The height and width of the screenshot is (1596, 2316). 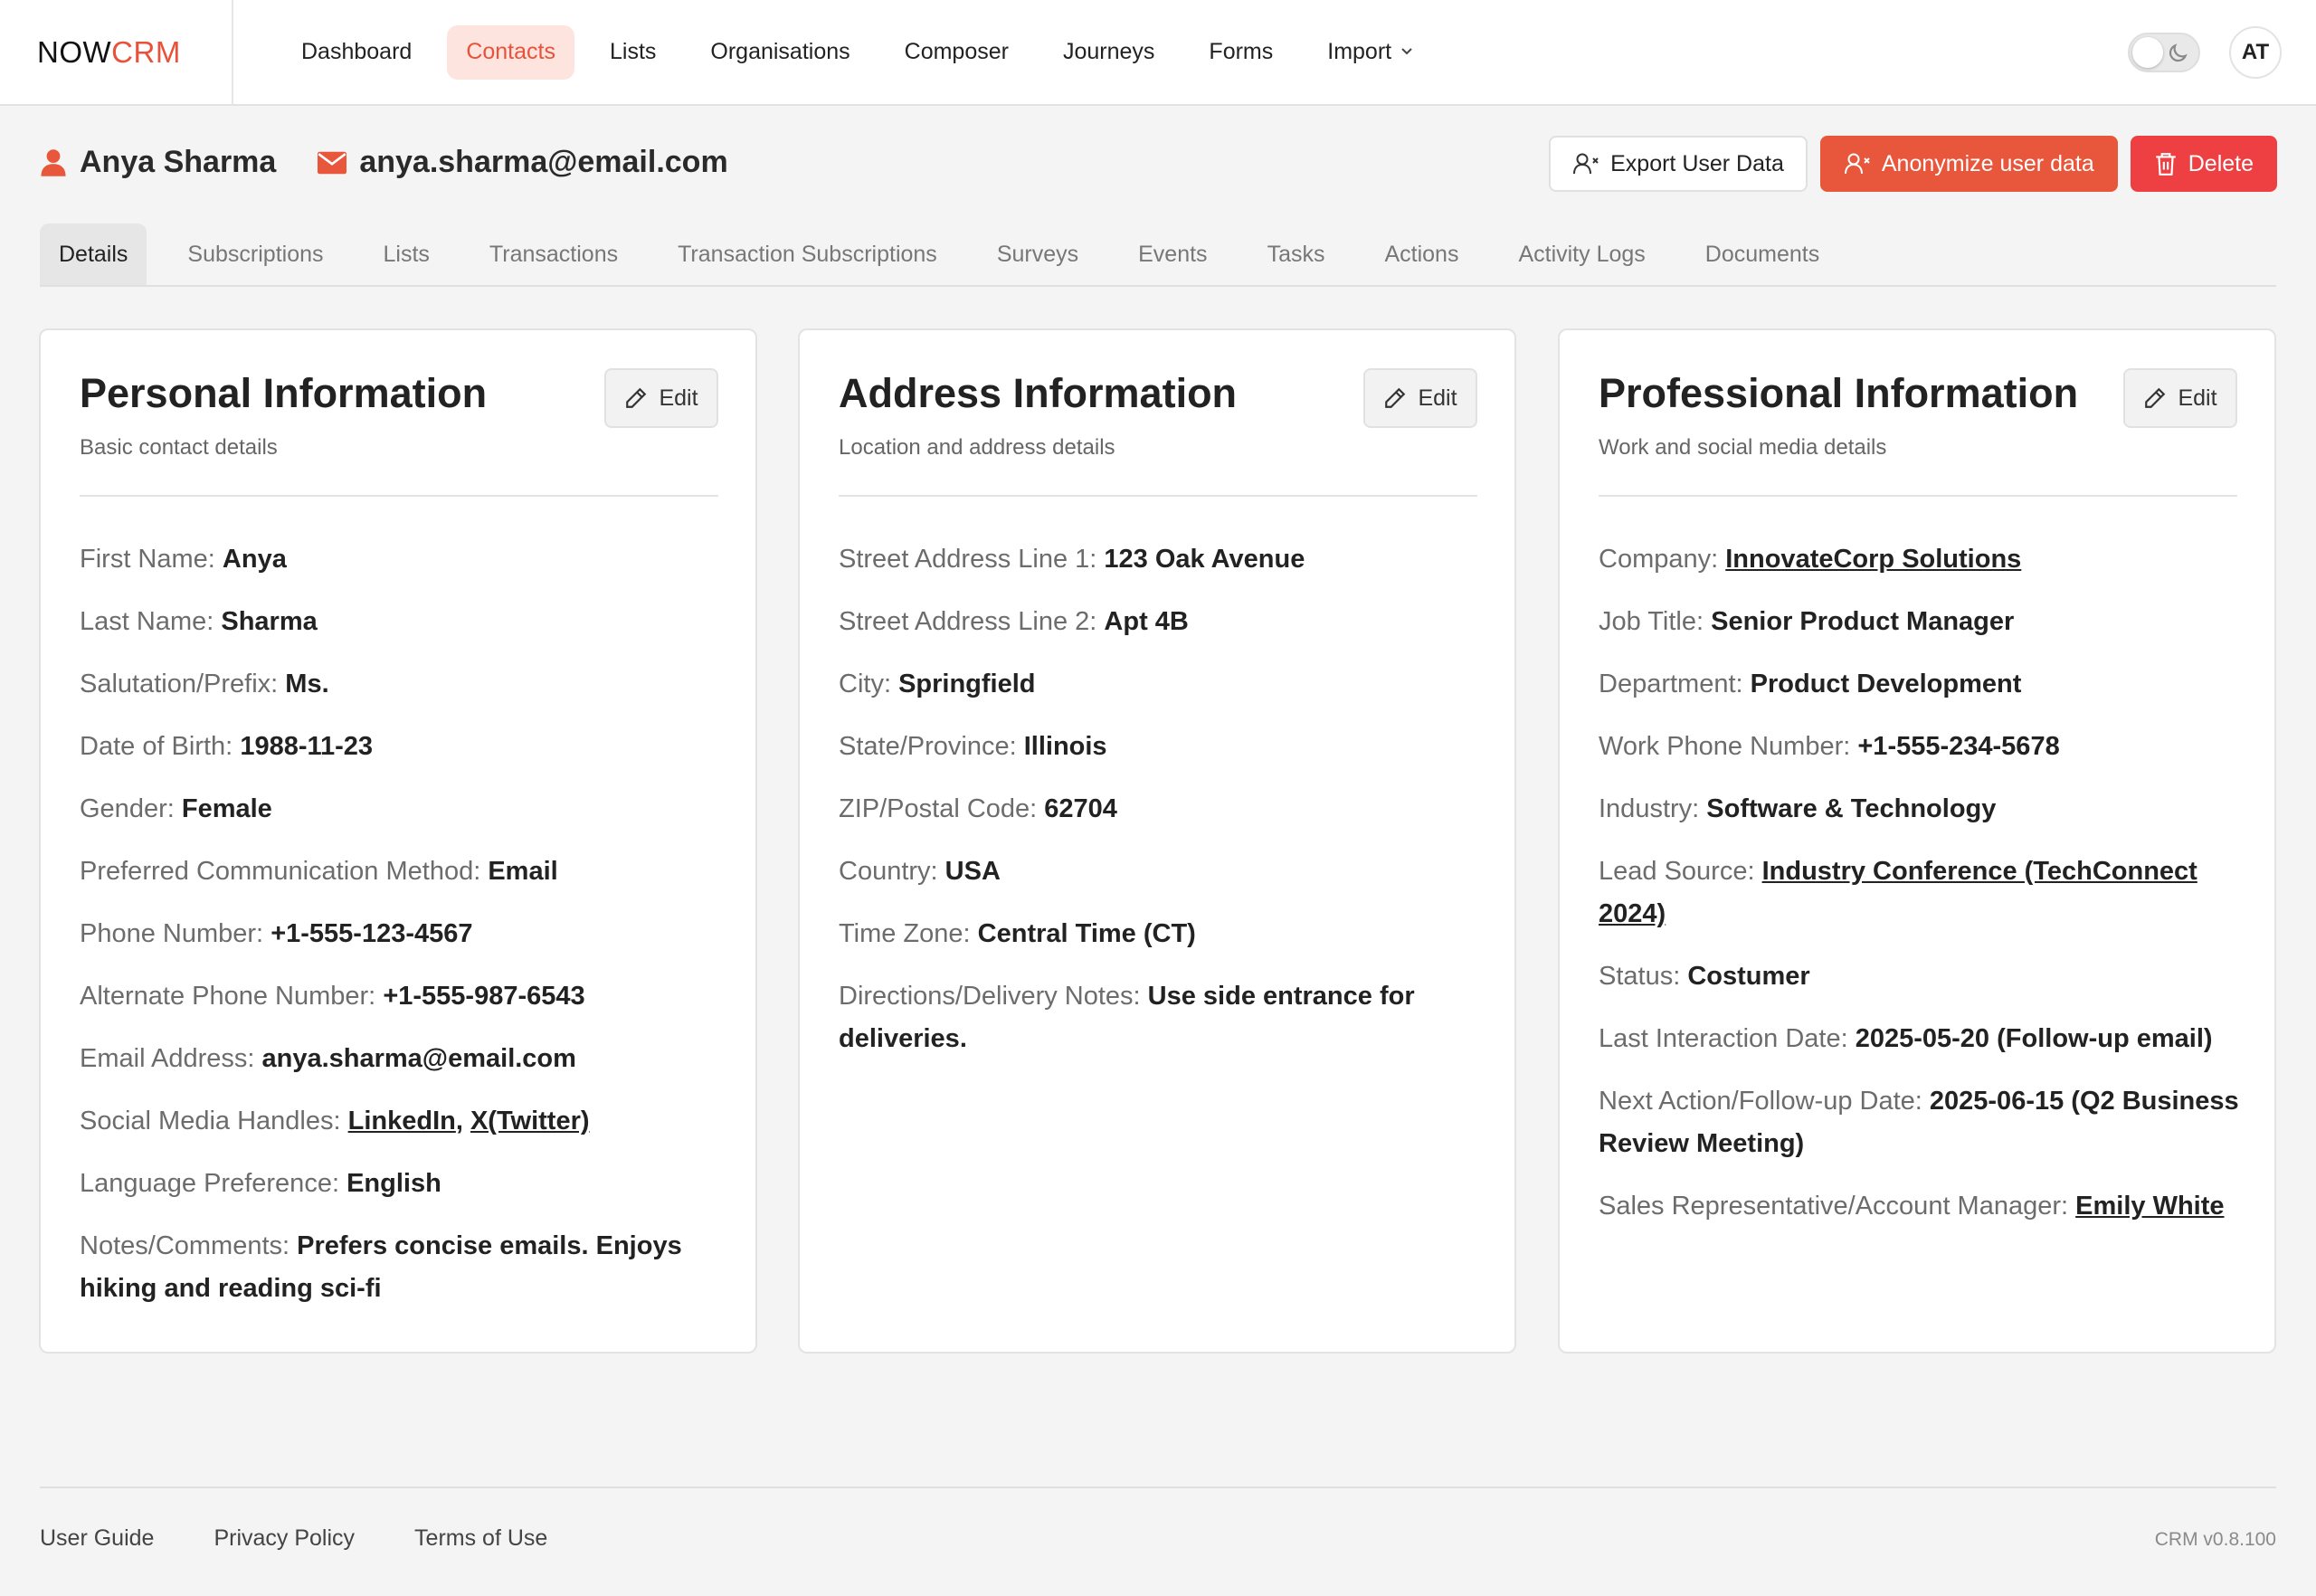 I want to click on export-user-data-button: Export User Data, so click(x=1678, y=164).